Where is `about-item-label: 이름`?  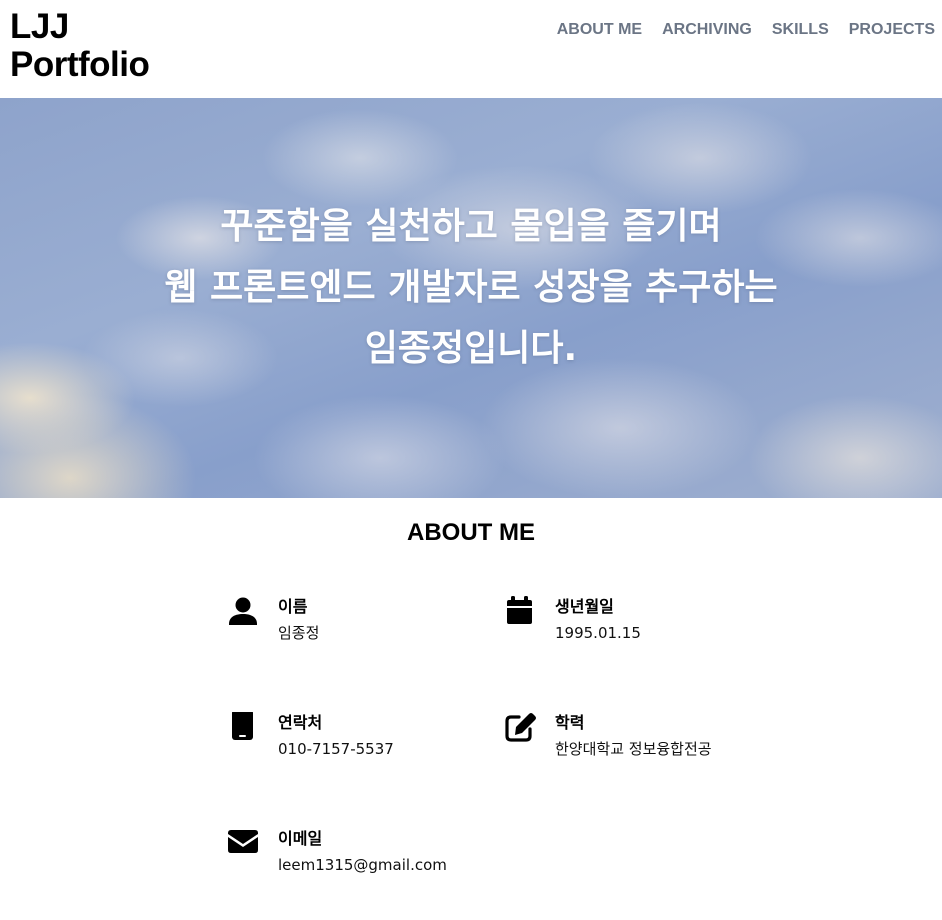
about-item-label: 이름 is located at coordinates (293, 606).